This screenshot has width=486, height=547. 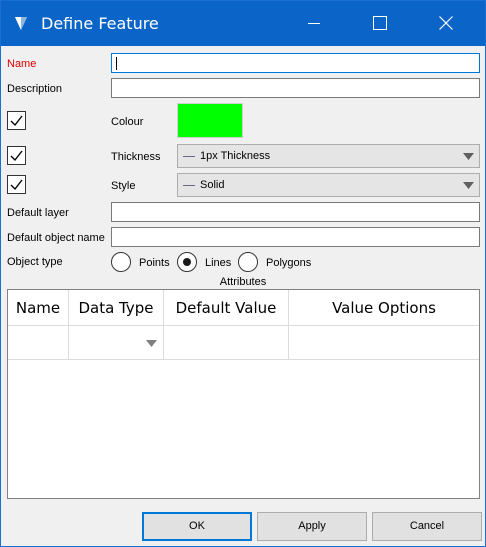 I want to click on close-icon, so click(x=446, y=23).